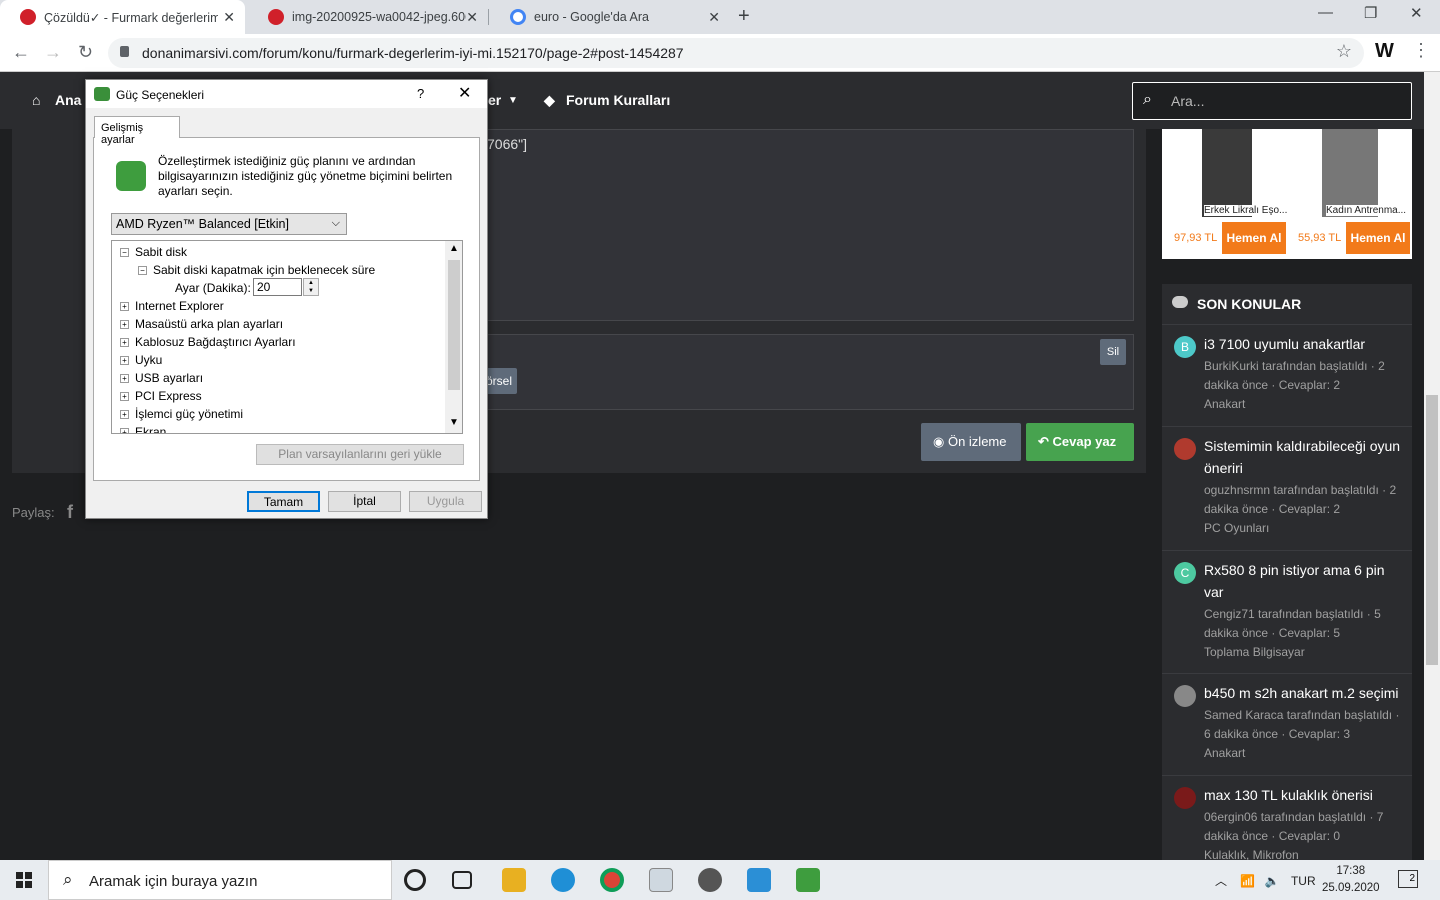 The width and height of the screenshot is (1440, 900). I want to click on apply-button: Uygula, so click(445, 501).